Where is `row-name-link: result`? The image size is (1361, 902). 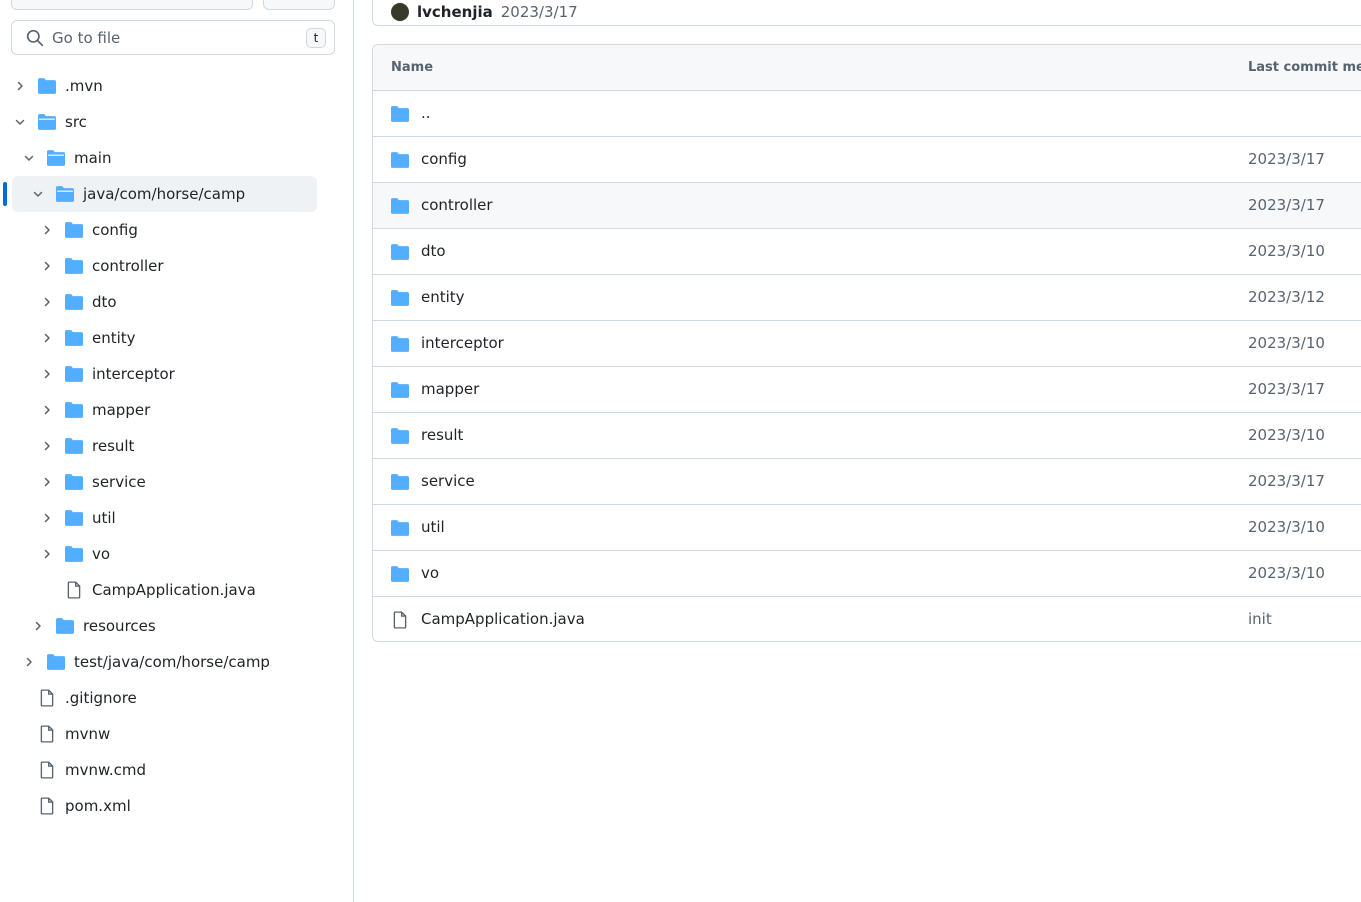 row-name-link: result is located at coordinates (442, 435).